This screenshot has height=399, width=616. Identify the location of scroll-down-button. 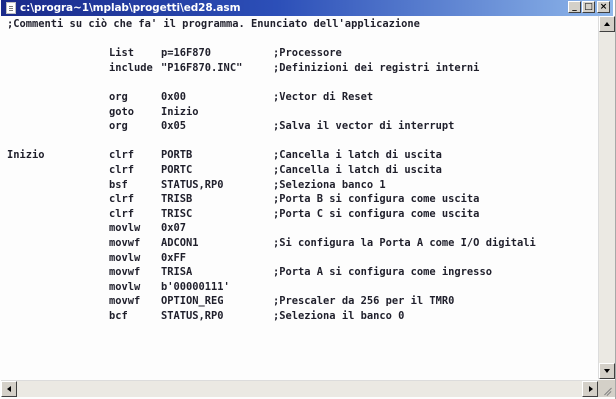
(607, 371).